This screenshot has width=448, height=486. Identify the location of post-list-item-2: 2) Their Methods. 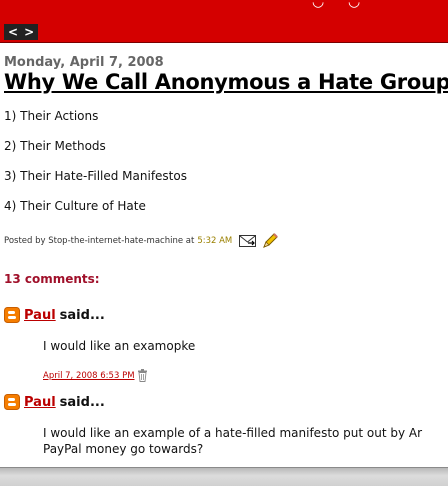
(55, 146).